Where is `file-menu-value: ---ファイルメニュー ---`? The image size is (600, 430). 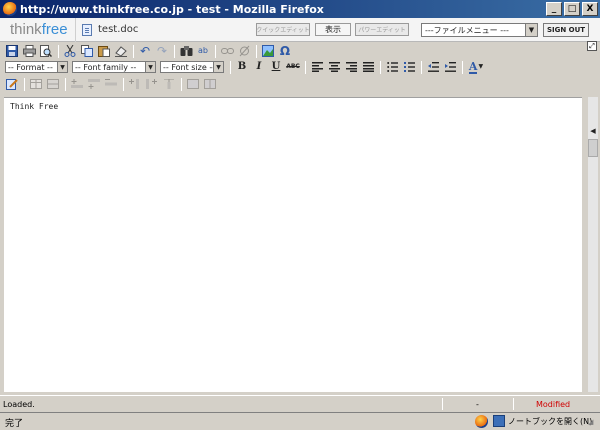
file-menu-value: ---ファイルメニュー --- is located at coordinates (467, 30).